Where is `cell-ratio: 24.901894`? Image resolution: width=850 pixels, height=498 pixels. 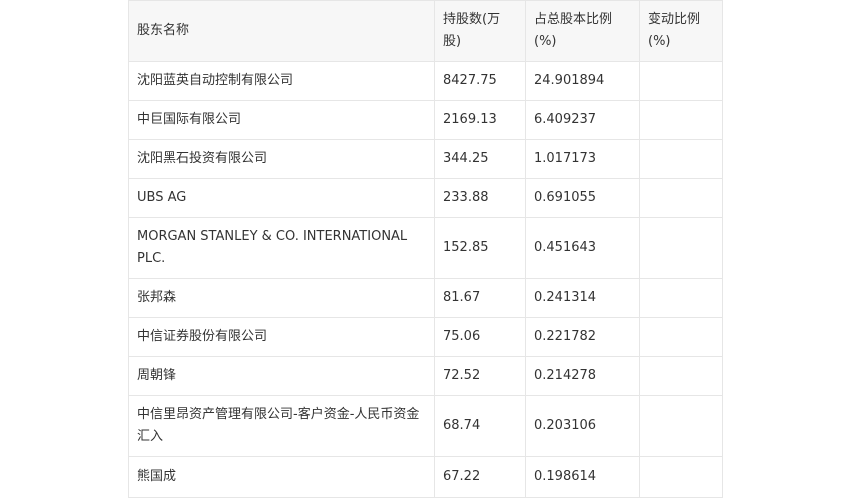
cell-ratio: 24.901894 is located at coordinates (582, 81).